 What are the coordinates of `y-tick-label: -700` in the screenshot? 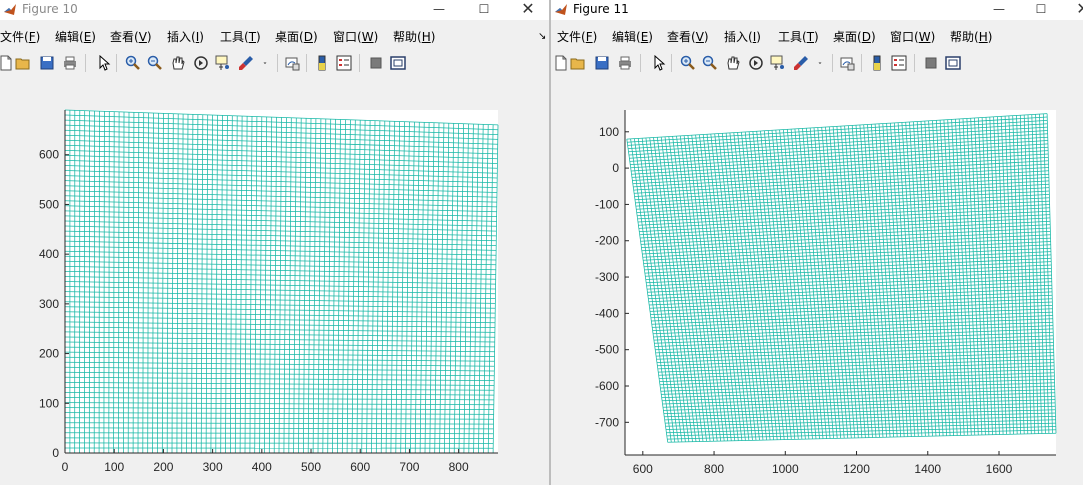 It's located at (607, 422).